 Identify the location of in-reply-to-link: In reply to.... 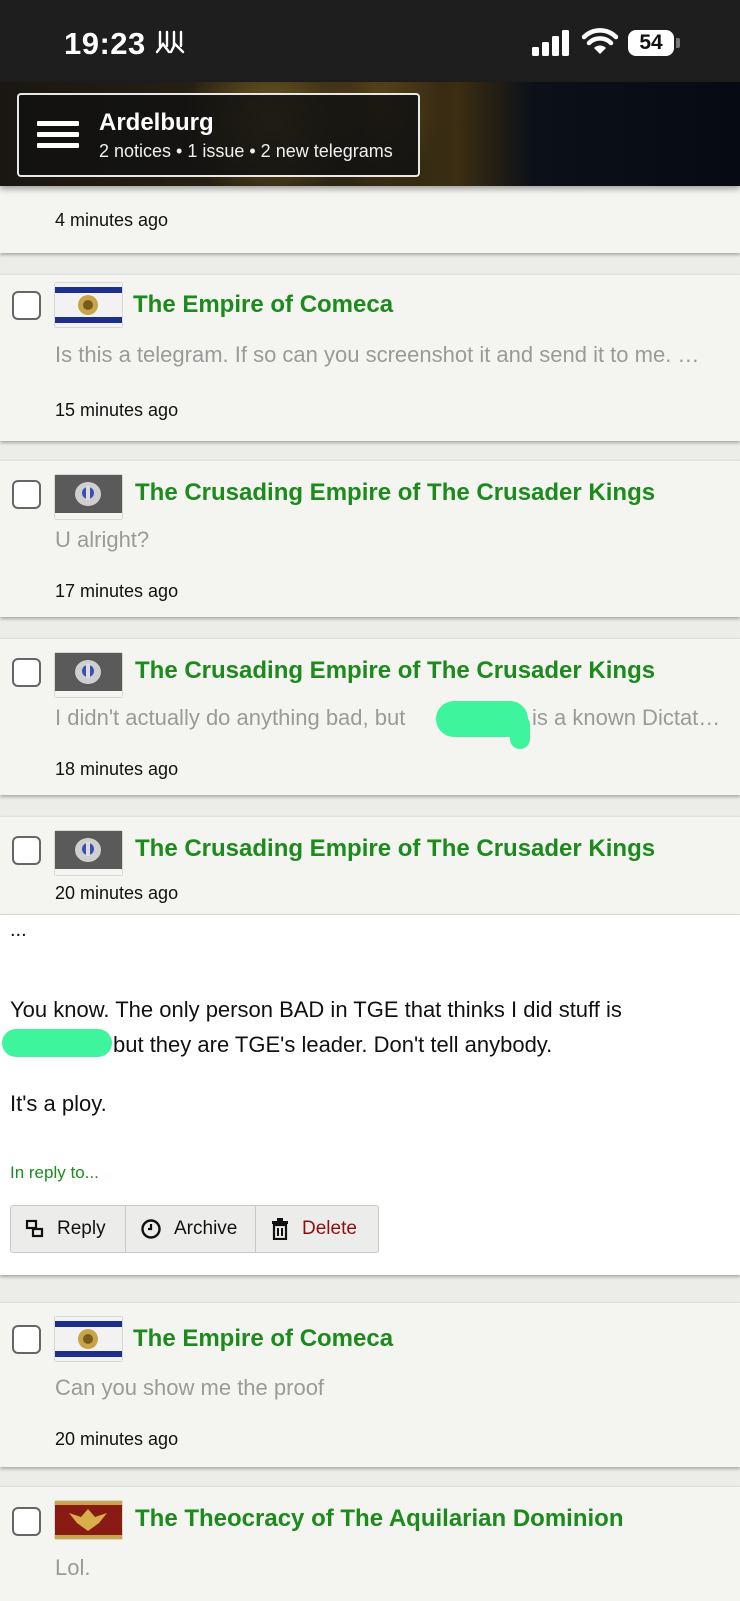
(54, 1173).